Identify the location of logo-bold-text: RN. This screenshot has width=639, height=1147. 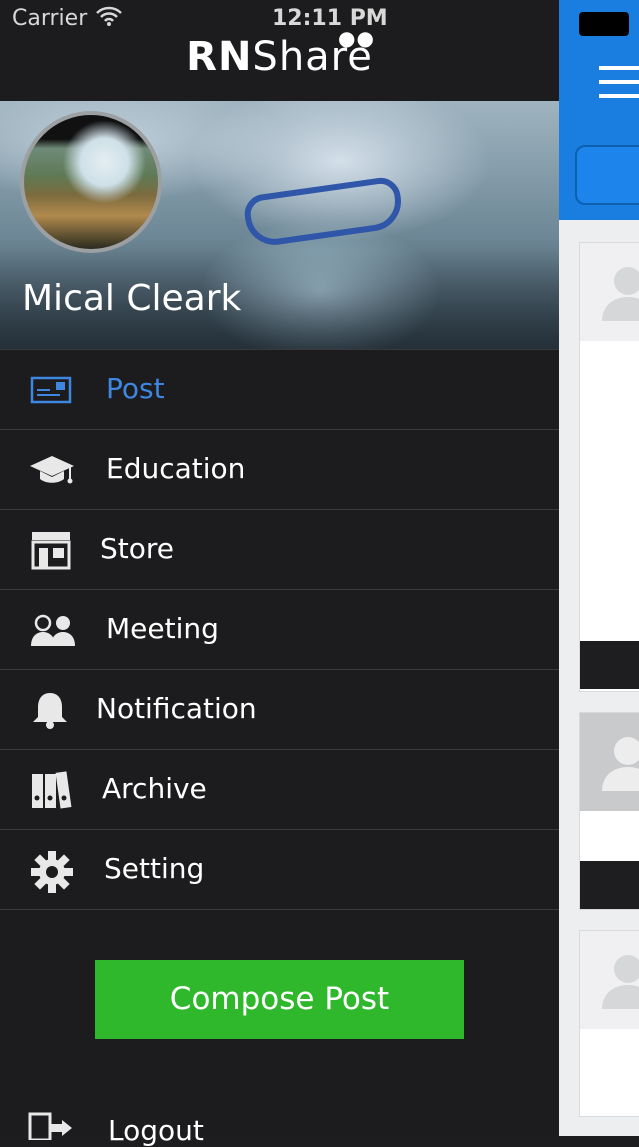
(219, 57).